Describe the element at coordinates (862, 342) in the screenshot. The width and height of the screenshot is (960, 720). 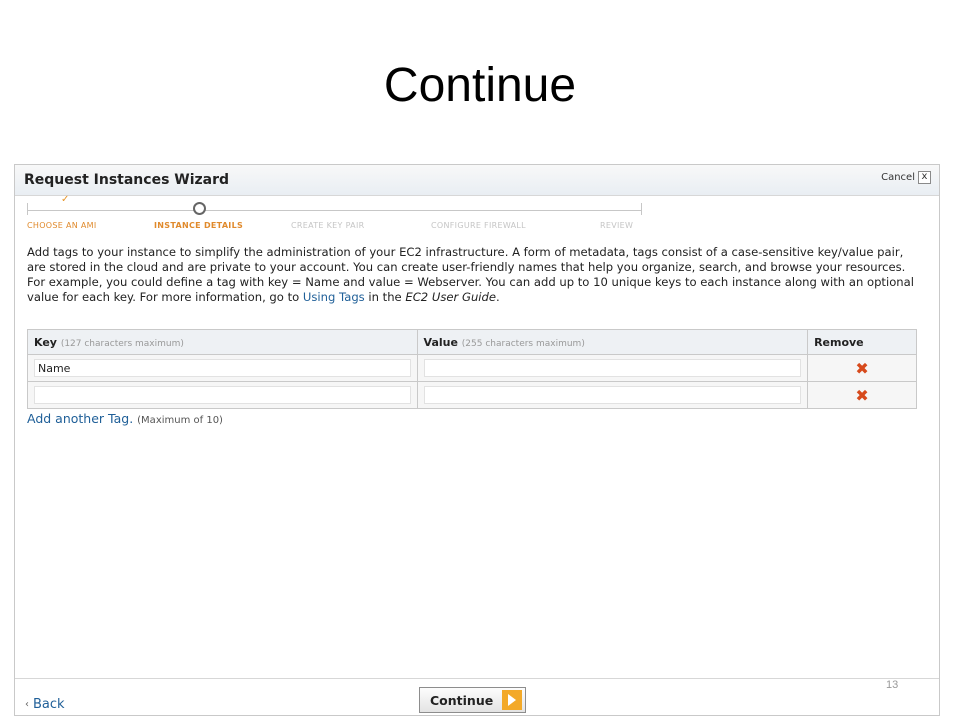
I see `remove-column-header: Remove` at that location.